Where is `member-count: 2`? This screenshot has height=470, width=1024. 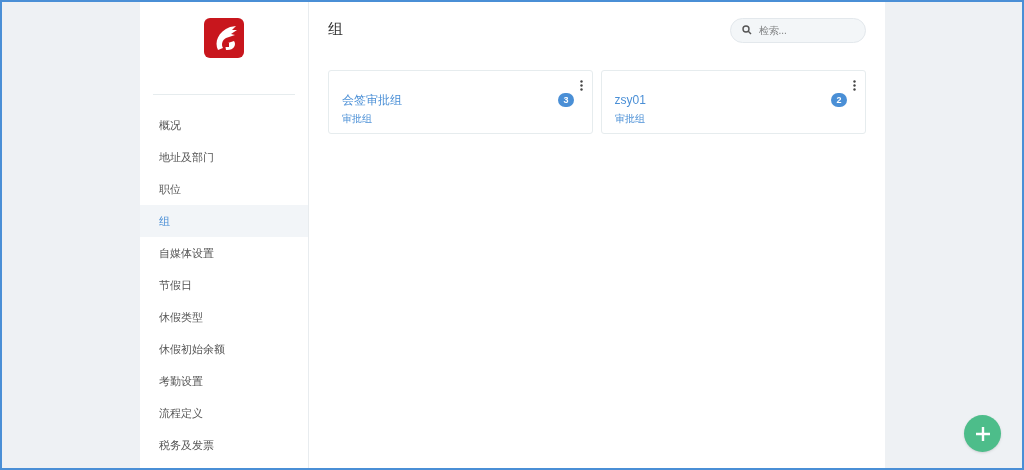
member-count: 2 is located at coordinates (839, 100).